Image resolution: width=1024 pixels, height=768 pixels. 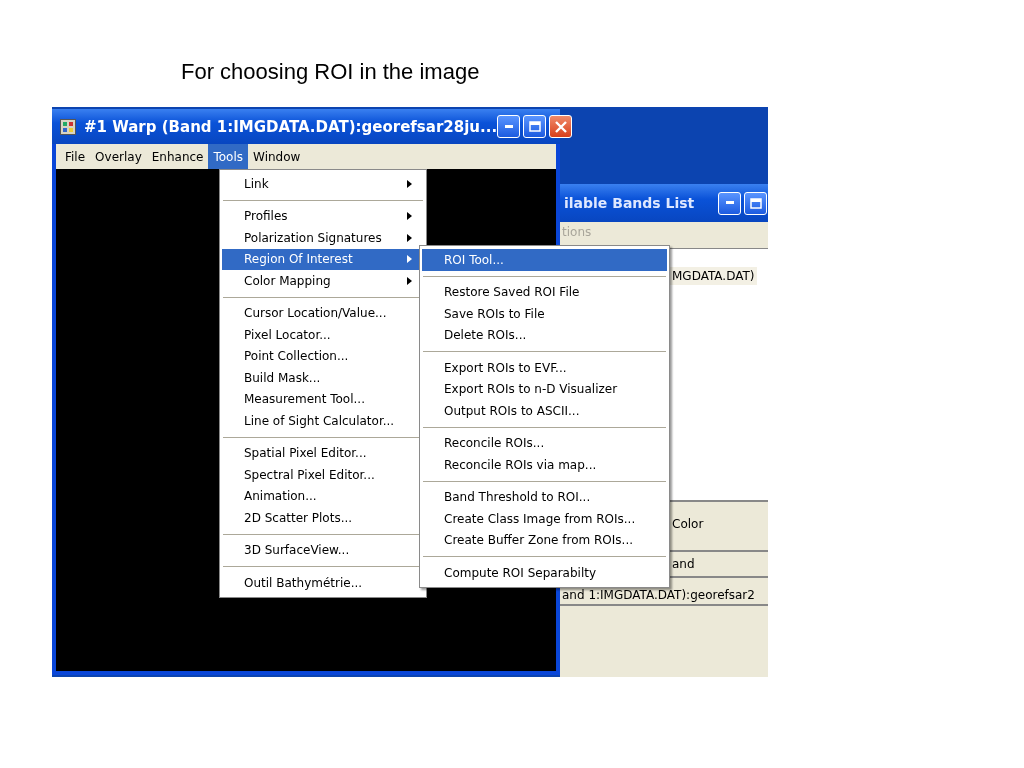 What do you see at coordinates (118, 156) in the screenshot?
I see `menu-item: Overlay` at bounding box center [118, 156].